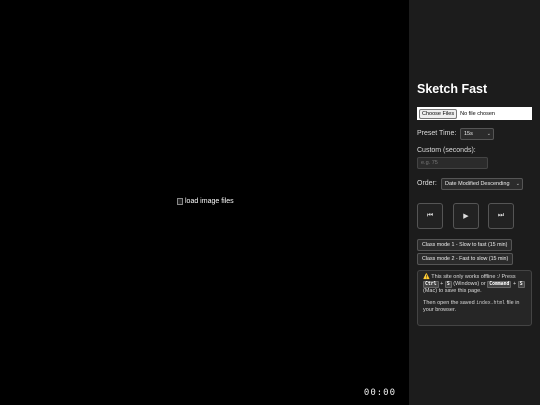  What do you see at coordinates (477, 184) in the screenshot?
I see `order-value: Date Modified Descending` at bounding box center [477, 184].